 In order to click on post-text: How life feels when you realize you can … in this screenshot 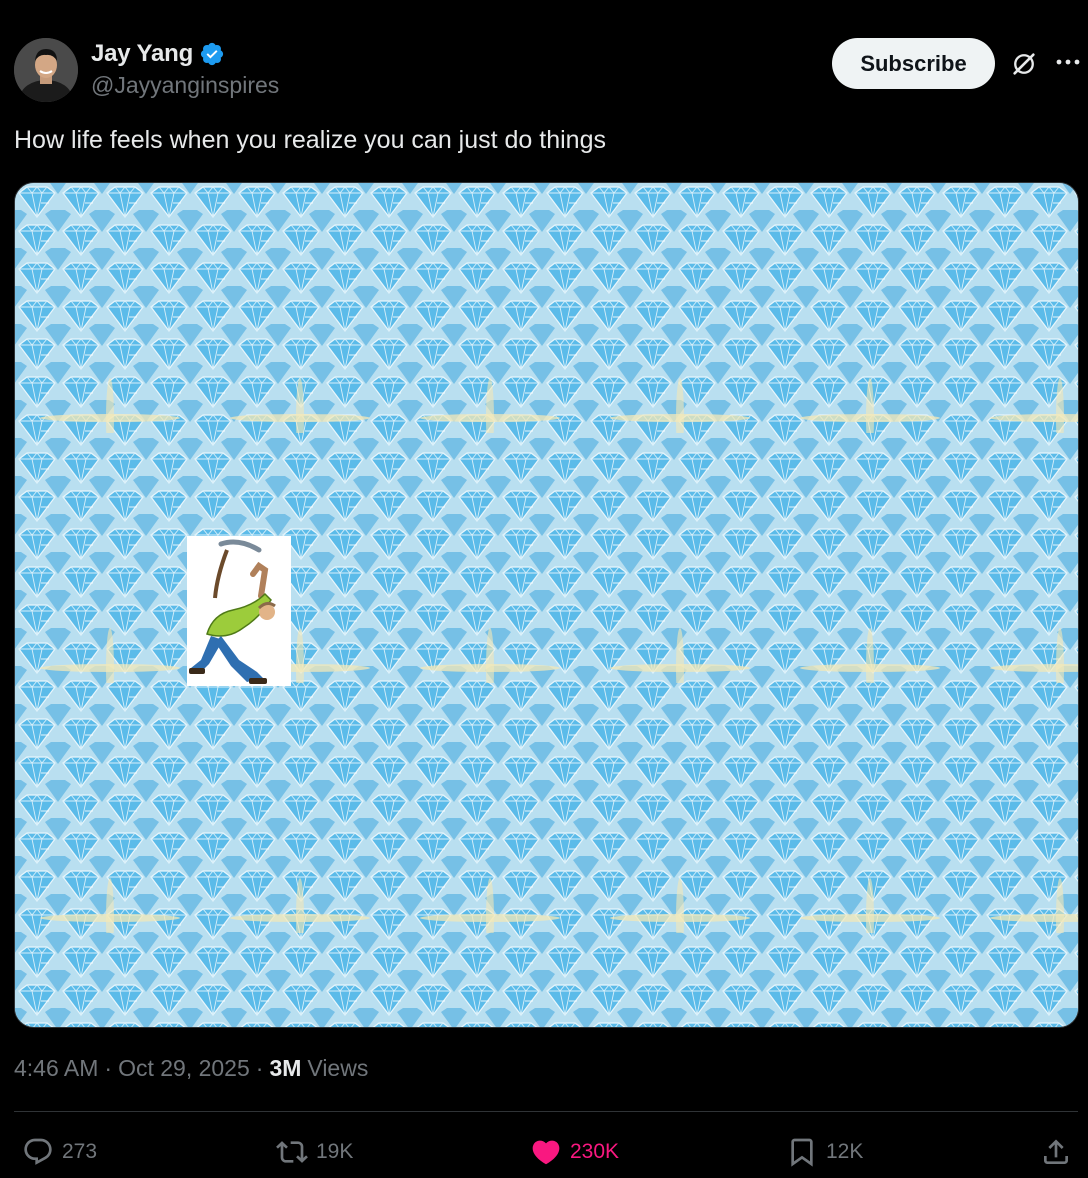, I will do `click(310, 140)`.